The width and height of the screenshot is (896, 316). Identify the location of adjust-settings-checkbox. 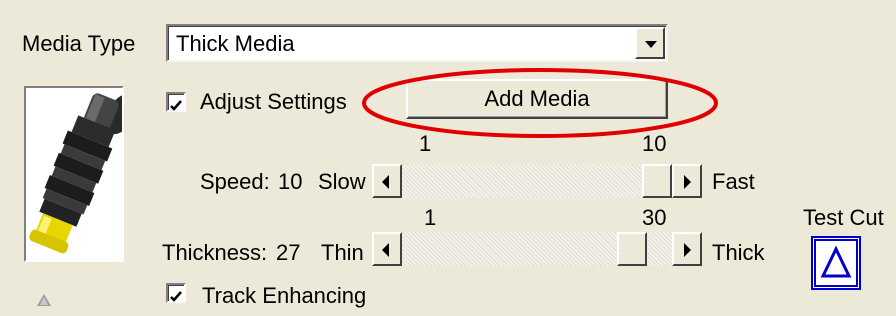
(176, 102).